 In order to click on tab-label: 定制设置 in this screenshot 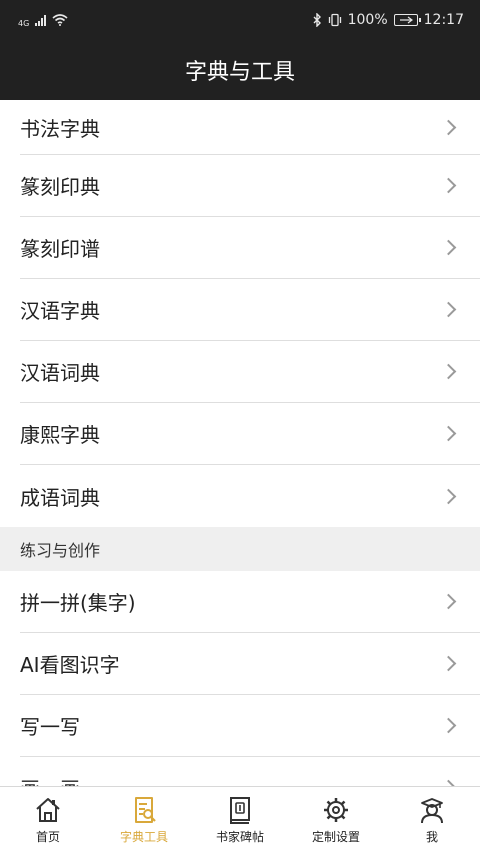, I will do `click(335, 837)`.